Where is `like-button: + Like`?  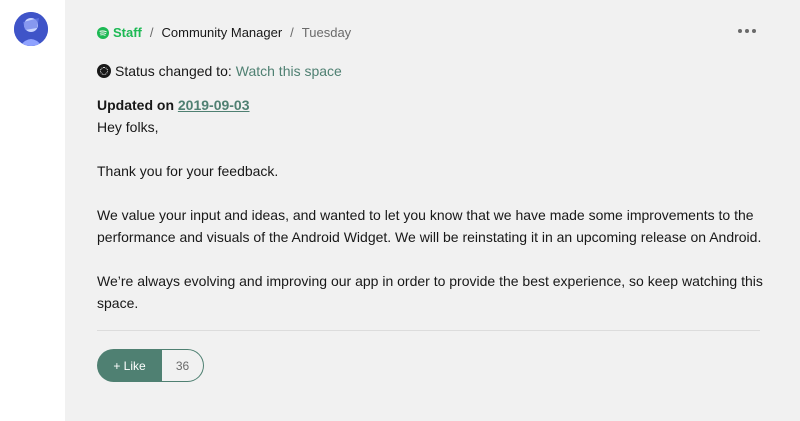 like-button: + Like is located at coordinates (129, 365).